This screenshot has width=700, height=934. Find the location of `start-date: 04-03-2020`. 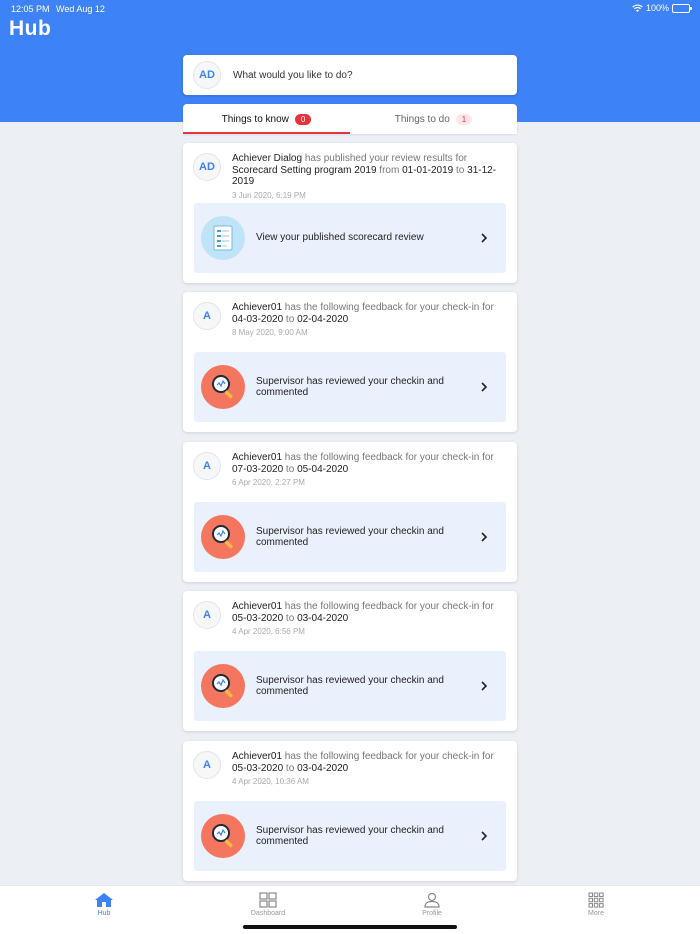

start-date: 04-03-2020 is located at coordinates (258, 319).